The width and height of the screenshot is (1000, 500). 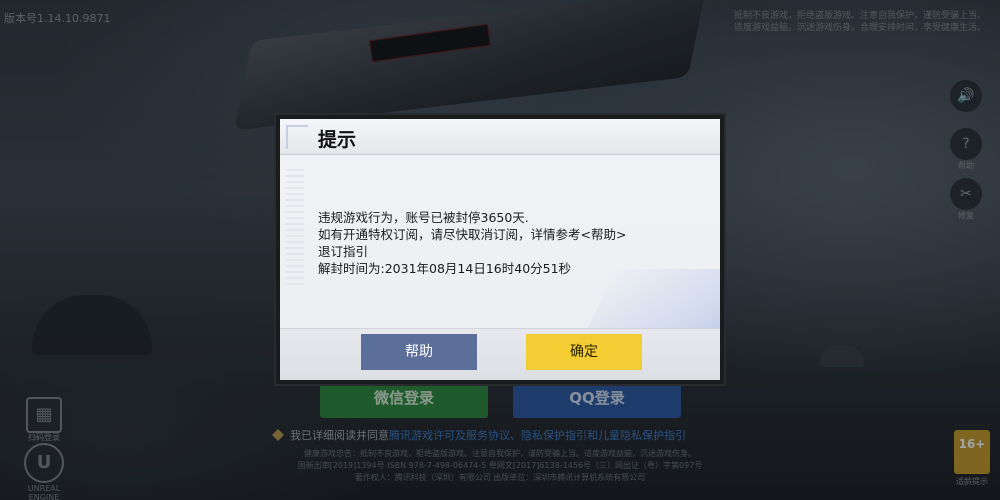 What do you see at coordinates (295, 229) in the screenshot?
I see `decorative-stripe` at bounding box center [295, 229].